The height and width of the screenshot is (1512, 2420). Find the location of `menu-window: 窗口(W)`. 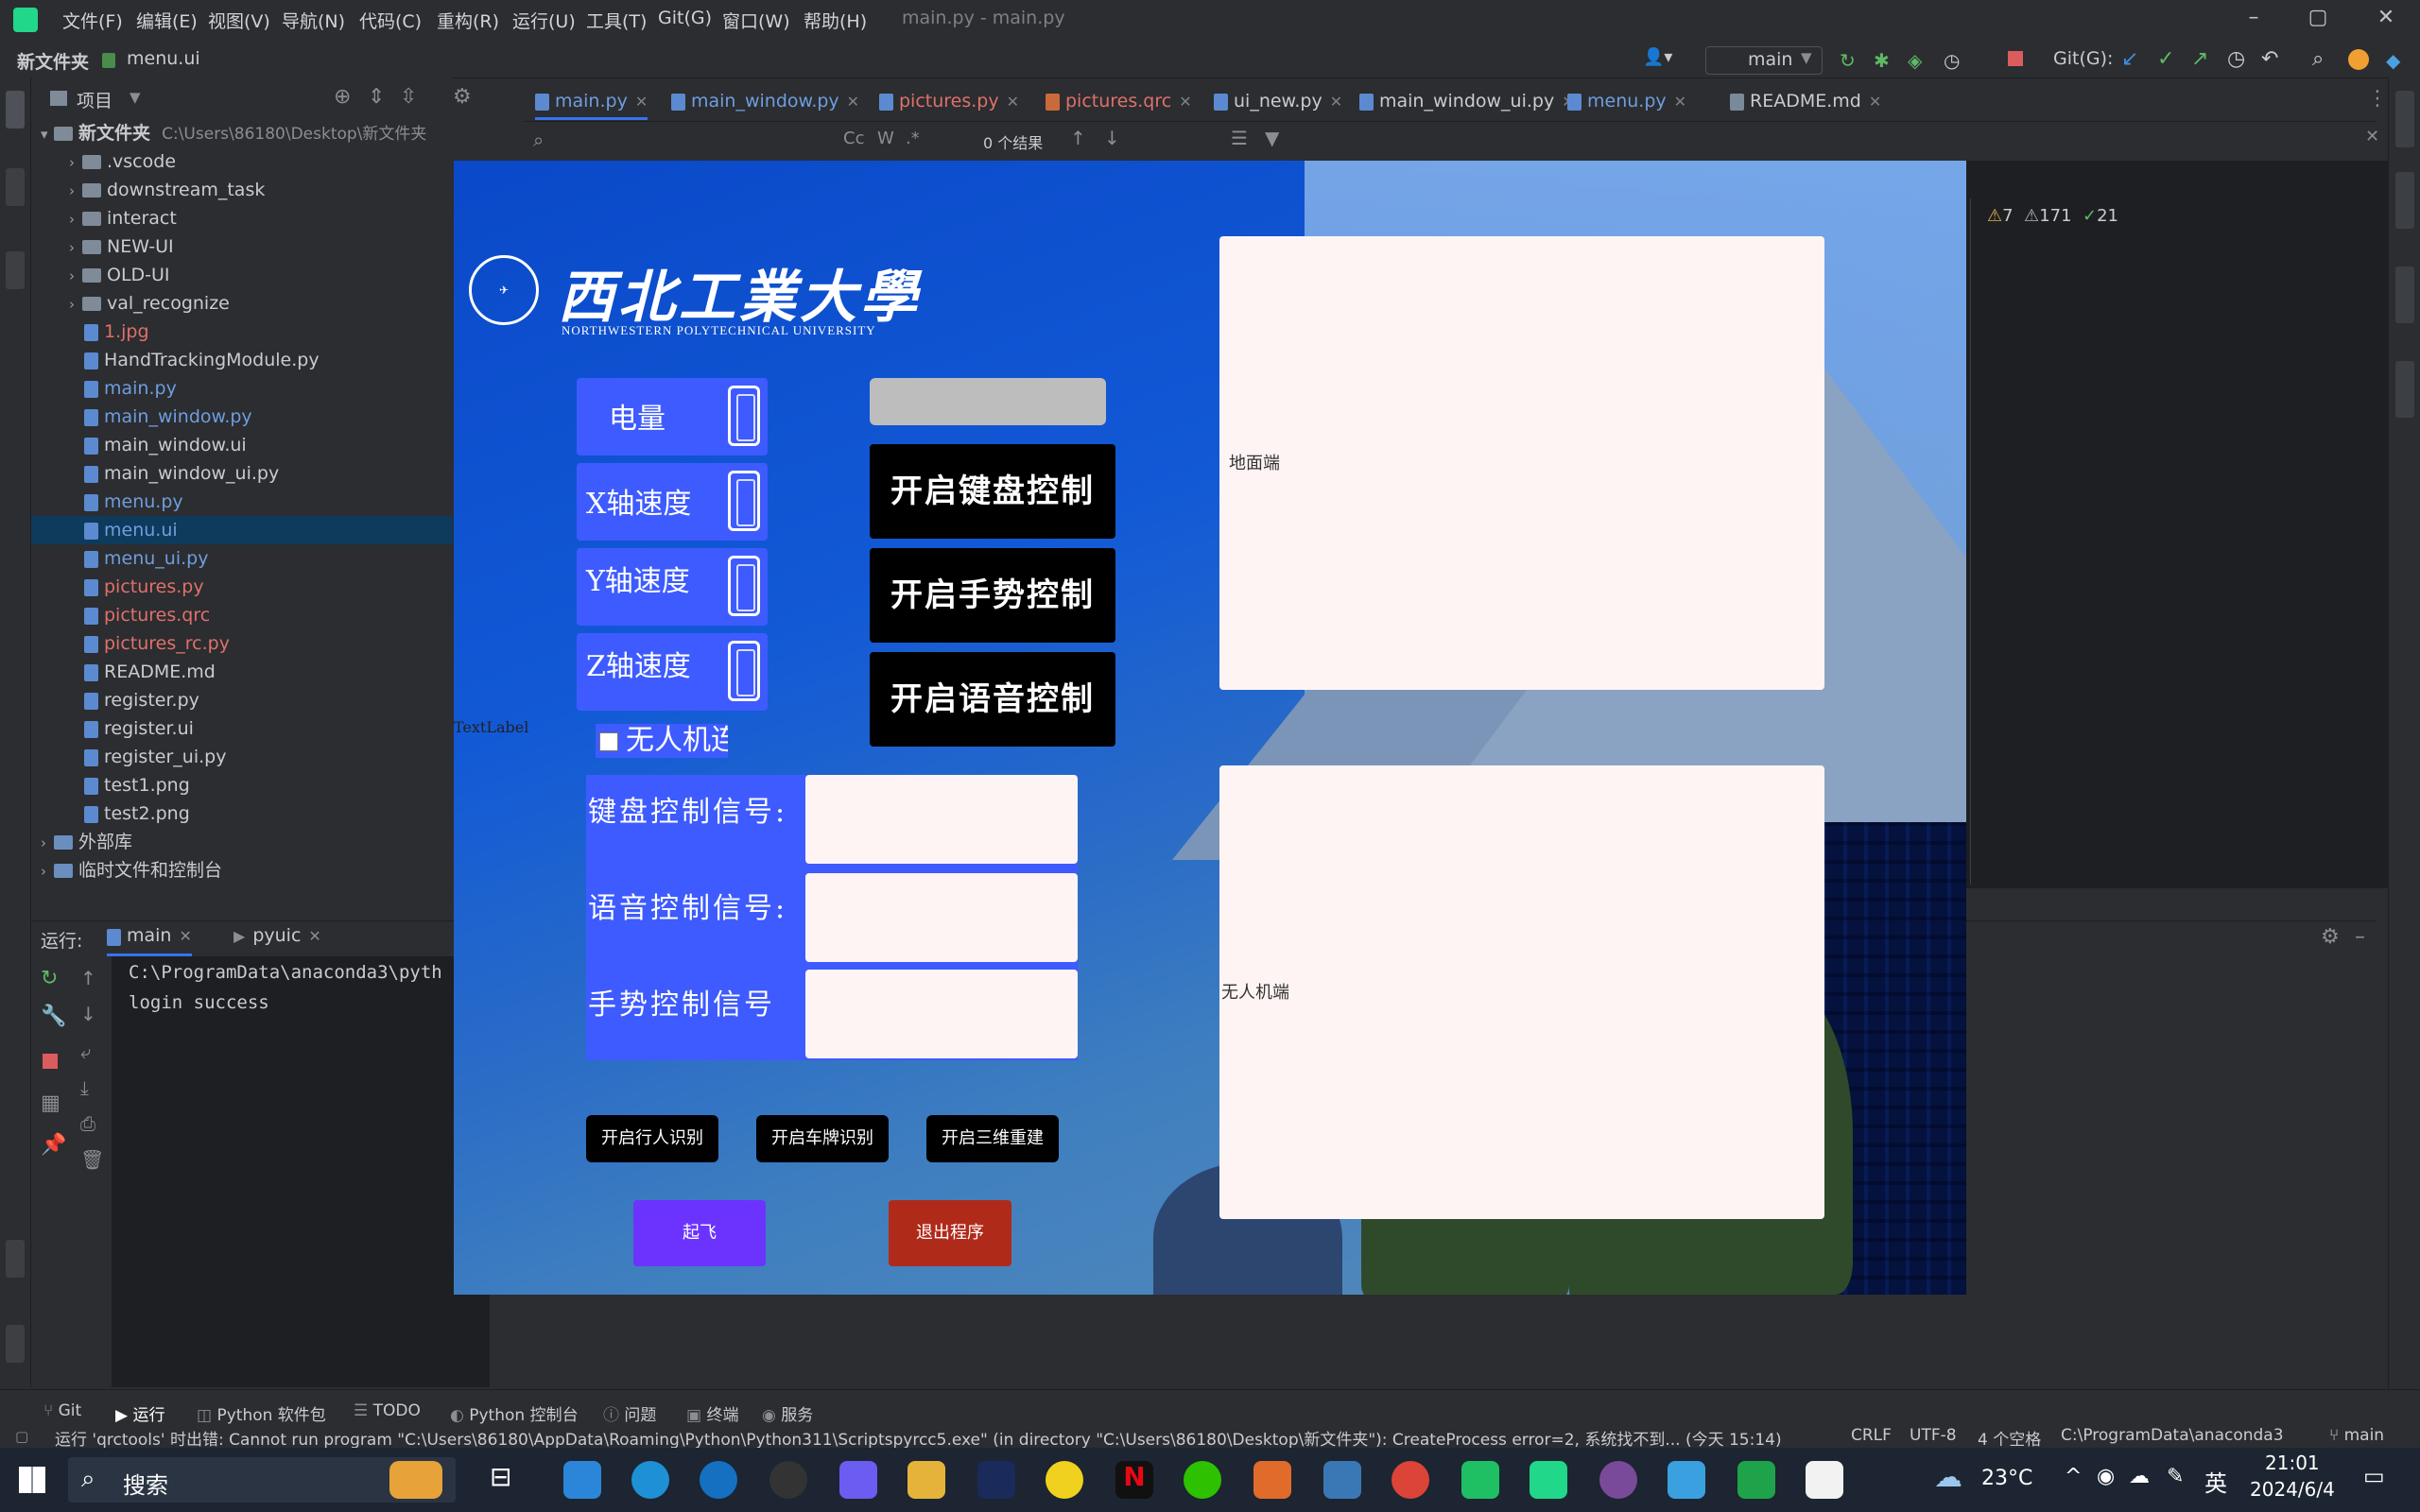

menu-window: 窗口(W) is located at coordinates (756, 20).